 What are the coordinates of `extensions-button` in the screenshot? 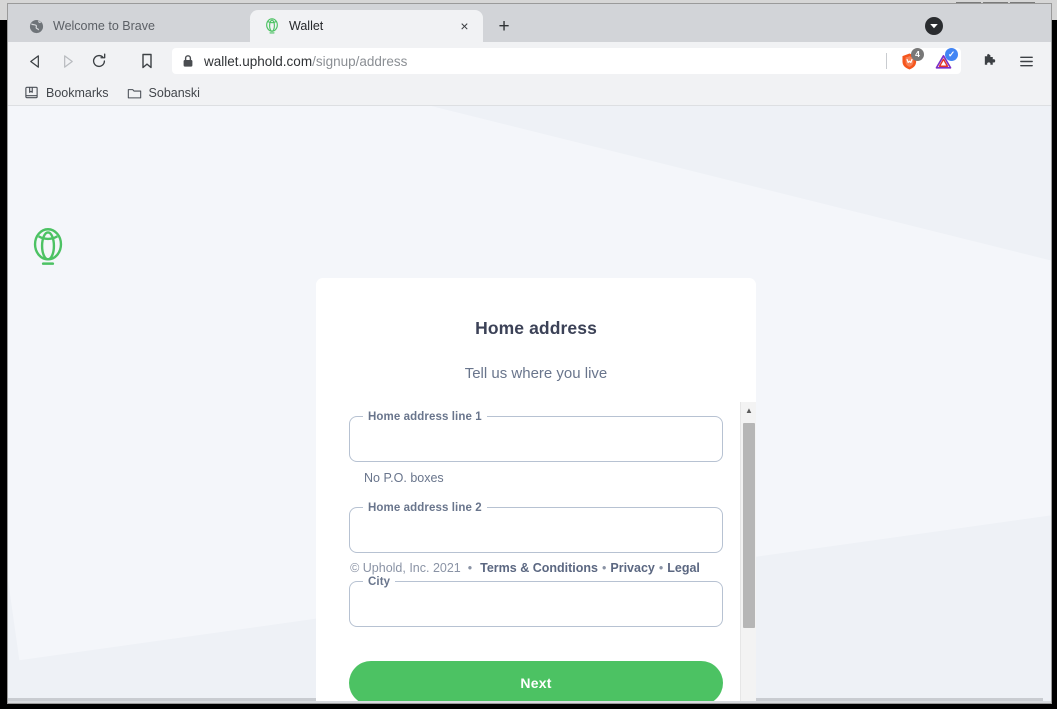 It's located at (990, 61).